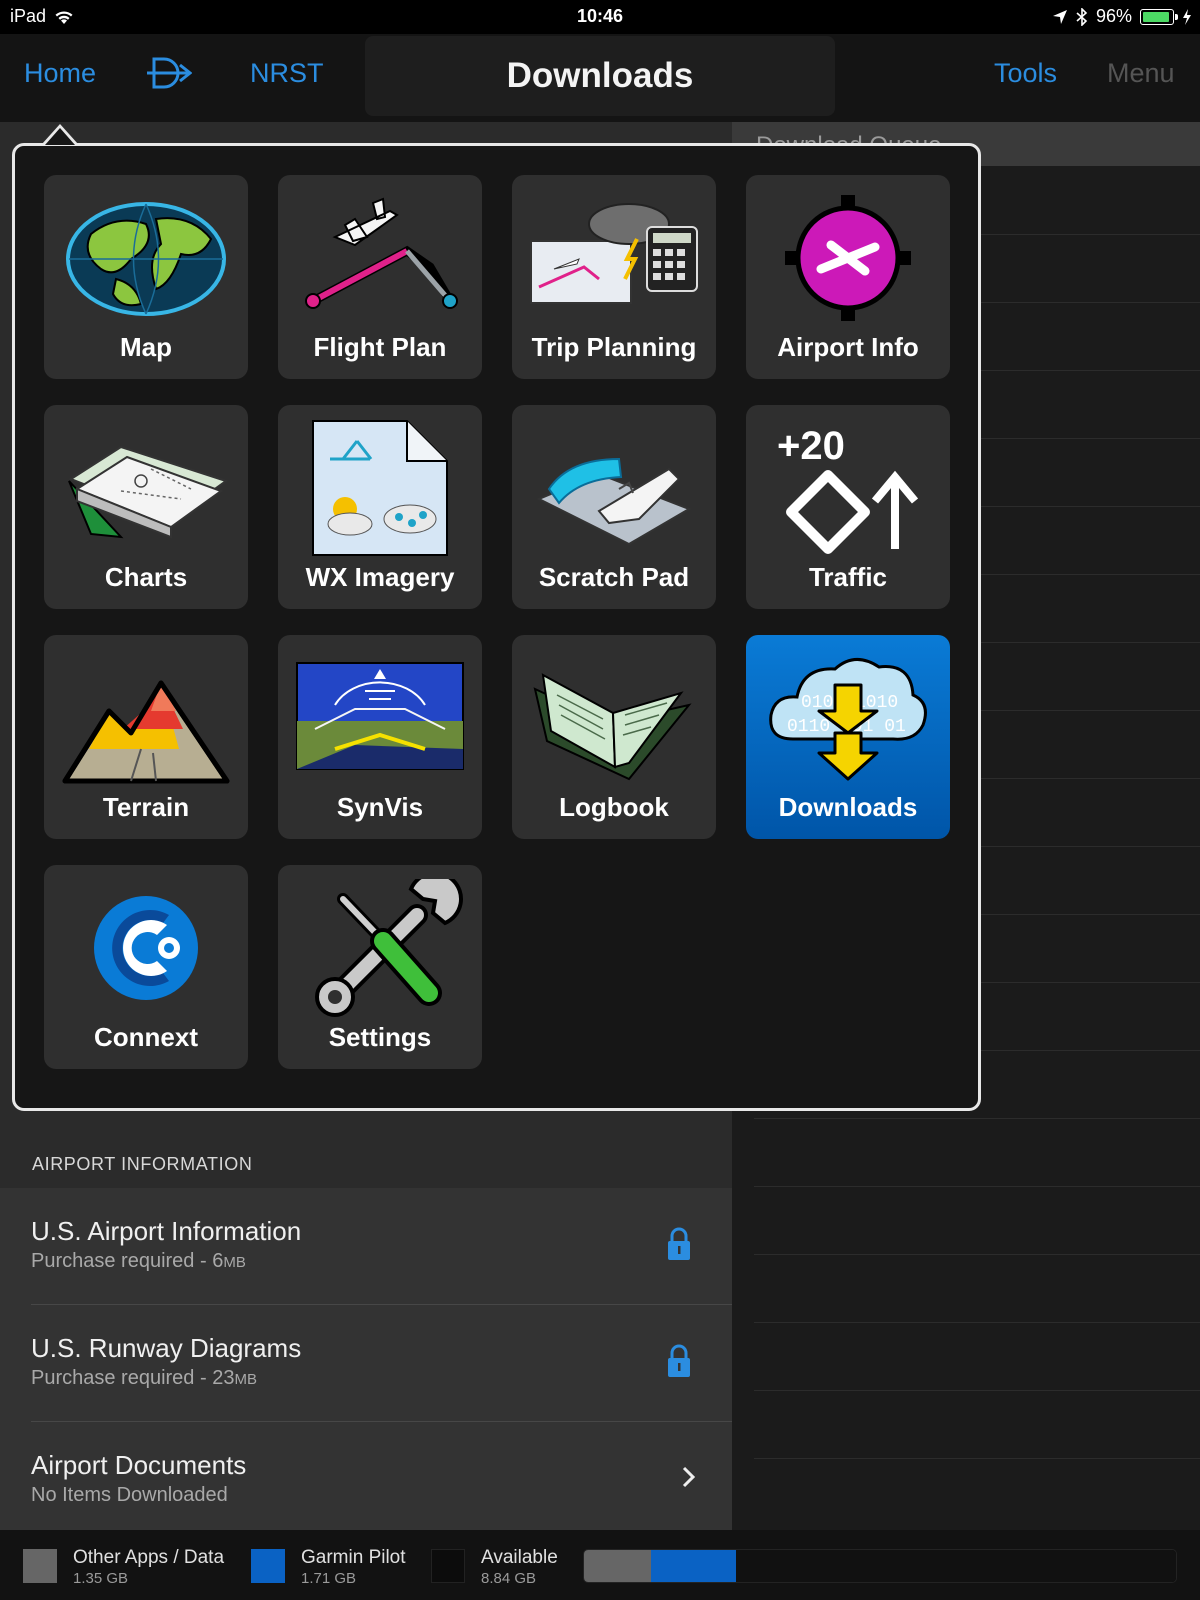 The height and width of the screenshot is (1600, 1200). What do you see at coordinates (848, 807) in the screenshot?
I see `tile-label: Downloads` at bounding box center [848, 807].